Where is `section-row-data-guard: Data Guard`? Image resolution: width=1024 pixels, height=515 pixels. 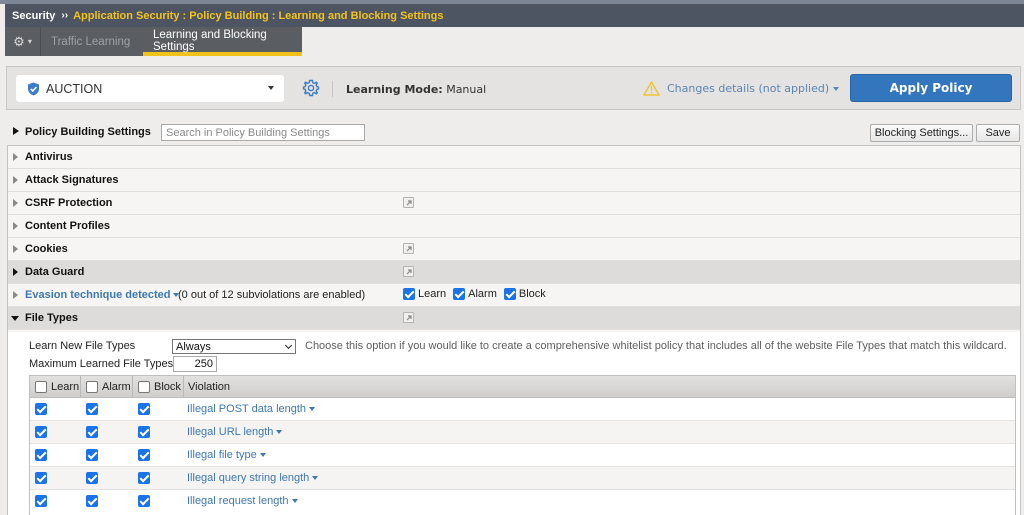 section-row-data-guard: Data Guard is located at coordinates (514, 272).